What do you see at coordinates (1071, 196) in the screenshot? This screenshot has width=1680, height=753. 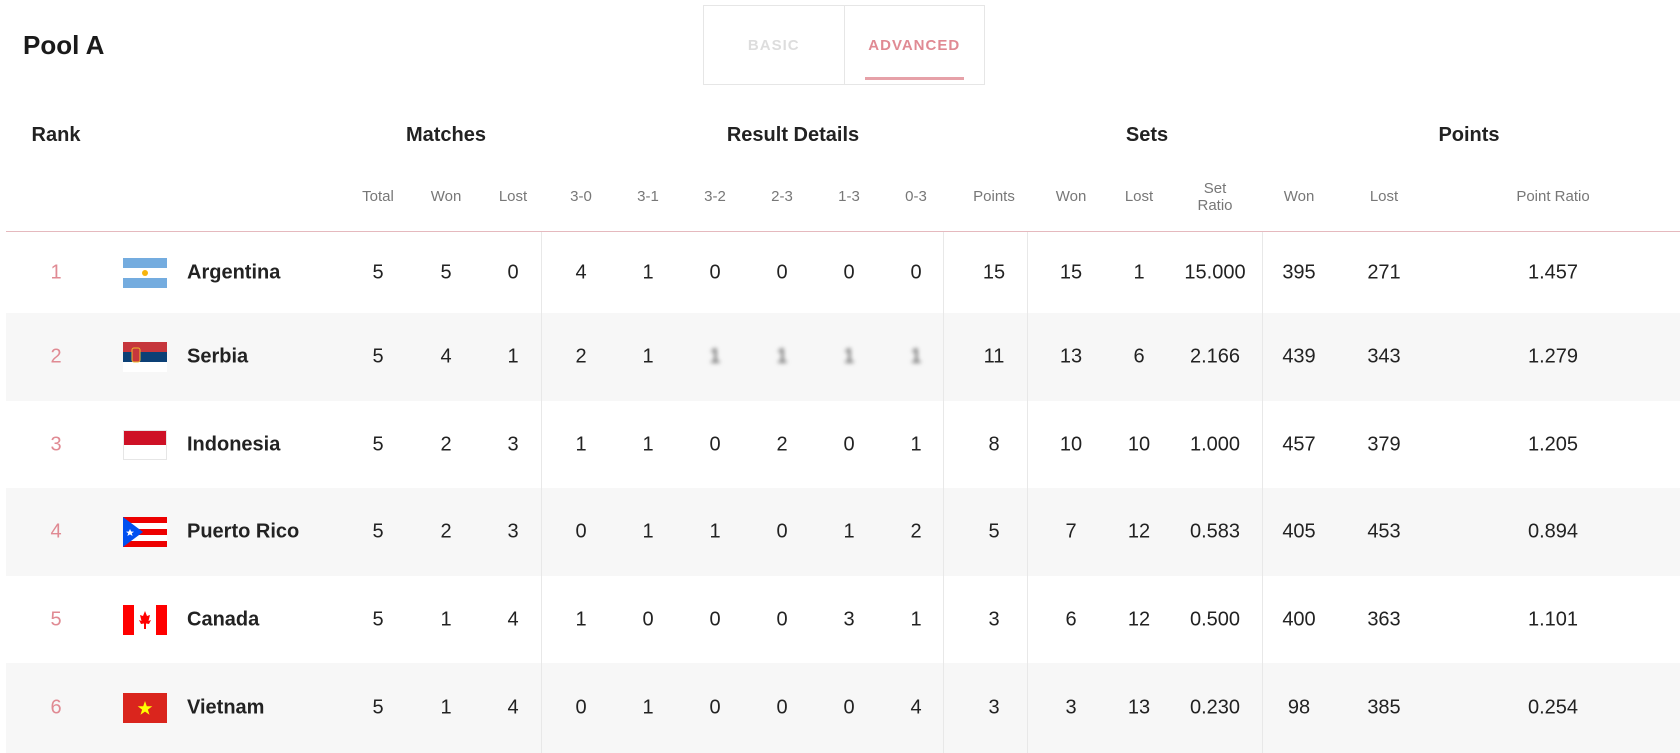 I see `subheader-sets-won: Won` at bounding box center [1071, 196].